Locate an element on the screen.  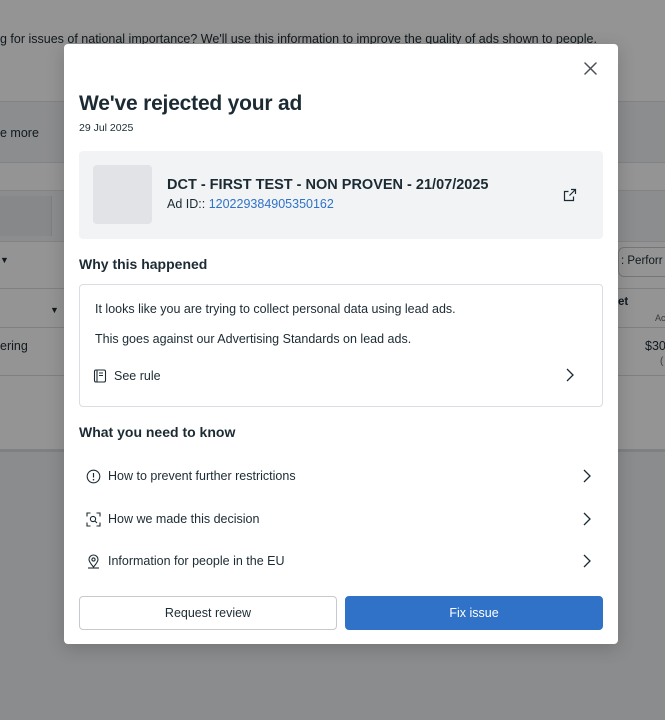
external-link-icon is located at coordinates (570, 195).